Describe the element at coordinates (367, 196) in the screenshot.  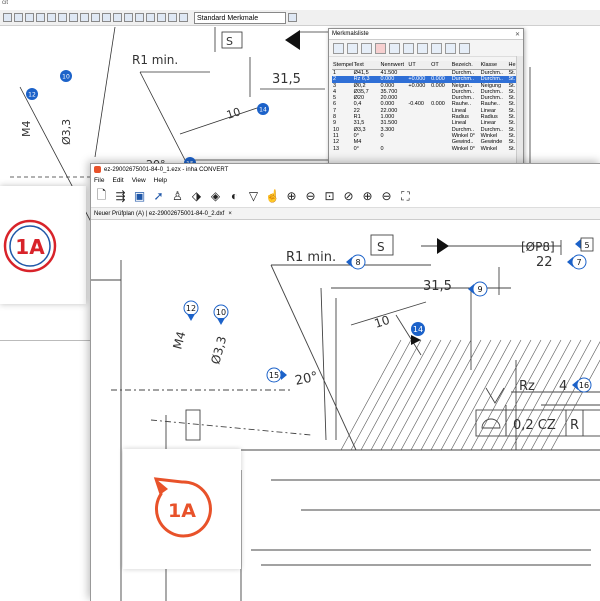
I see `zoom-plus-icon: ⊕` at that location.